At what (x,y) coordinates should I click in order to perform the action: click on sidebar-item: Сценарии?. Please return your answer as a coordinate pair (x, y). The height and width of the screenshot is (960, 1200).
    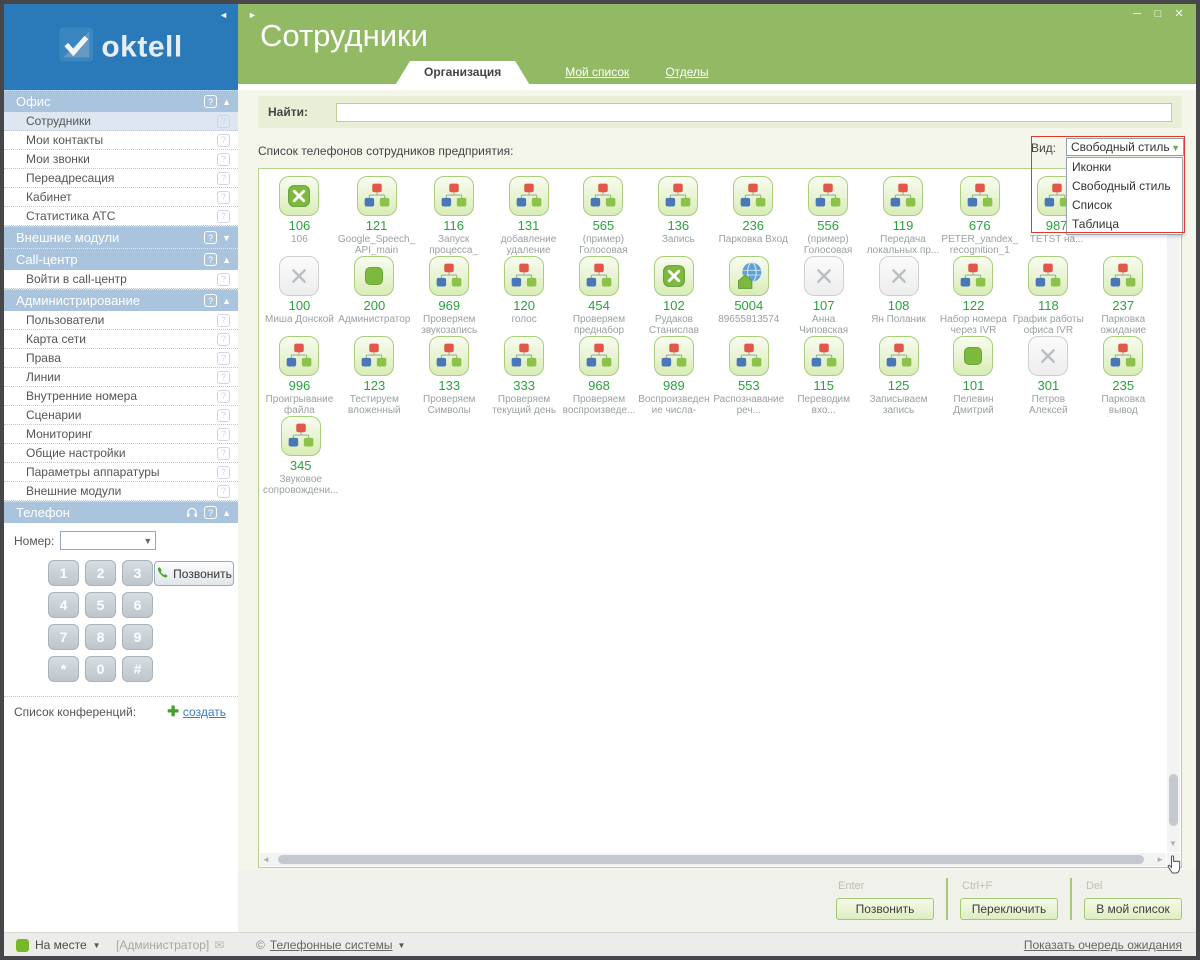
    Looking at the image, I should click on (121, 415).